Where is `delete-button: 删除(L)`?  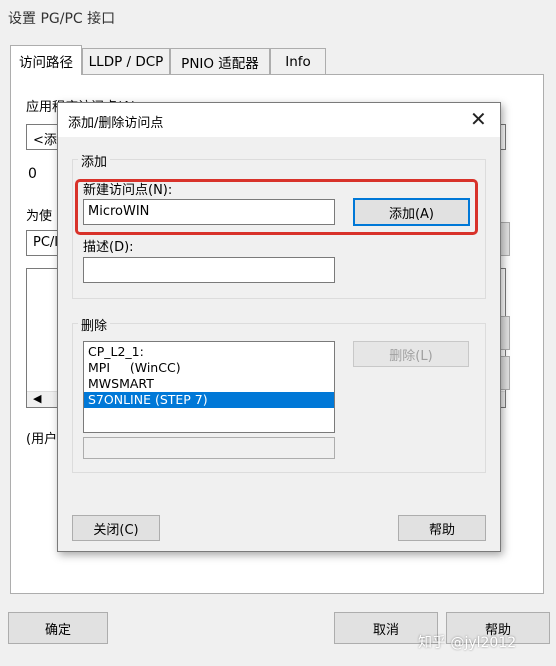
delete-button: 删除(L) is located at coordinates (411, 354).